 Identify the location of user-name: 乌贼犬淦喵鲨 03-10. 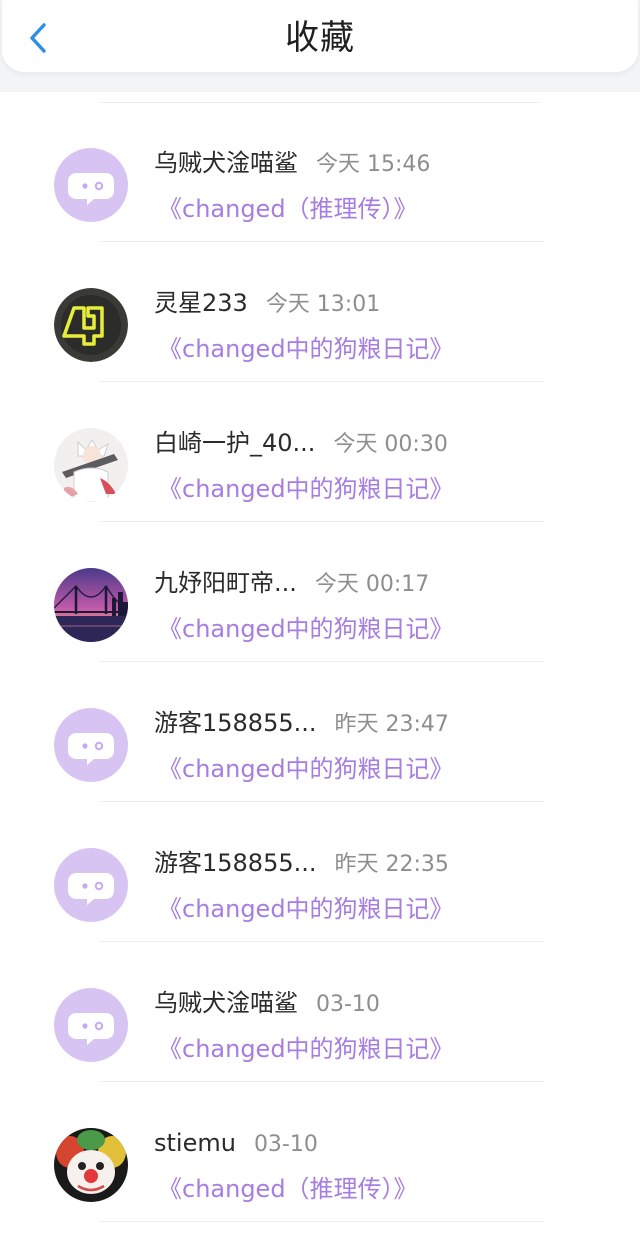
(267, 1004).